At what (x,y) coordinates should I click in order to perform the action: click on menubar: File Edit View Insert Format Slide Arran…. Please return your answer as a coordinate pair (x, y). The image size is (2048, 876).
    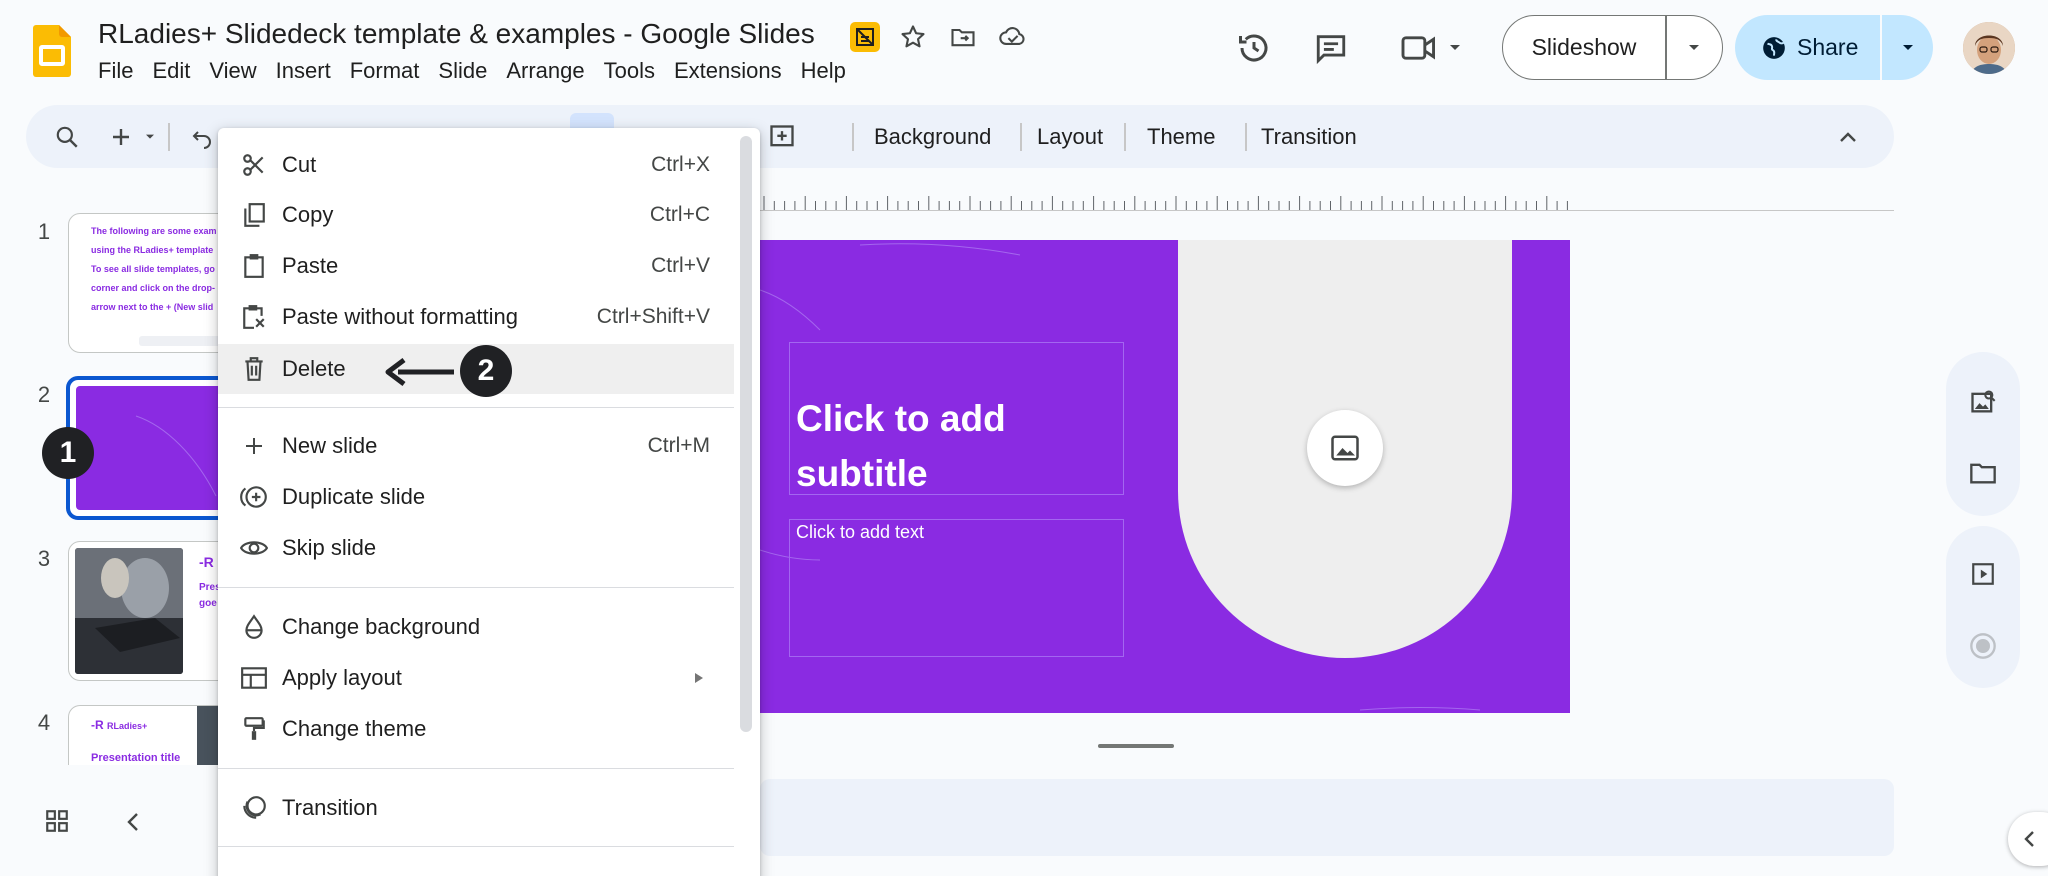
    Looking at the image, I should click on (481, 71).